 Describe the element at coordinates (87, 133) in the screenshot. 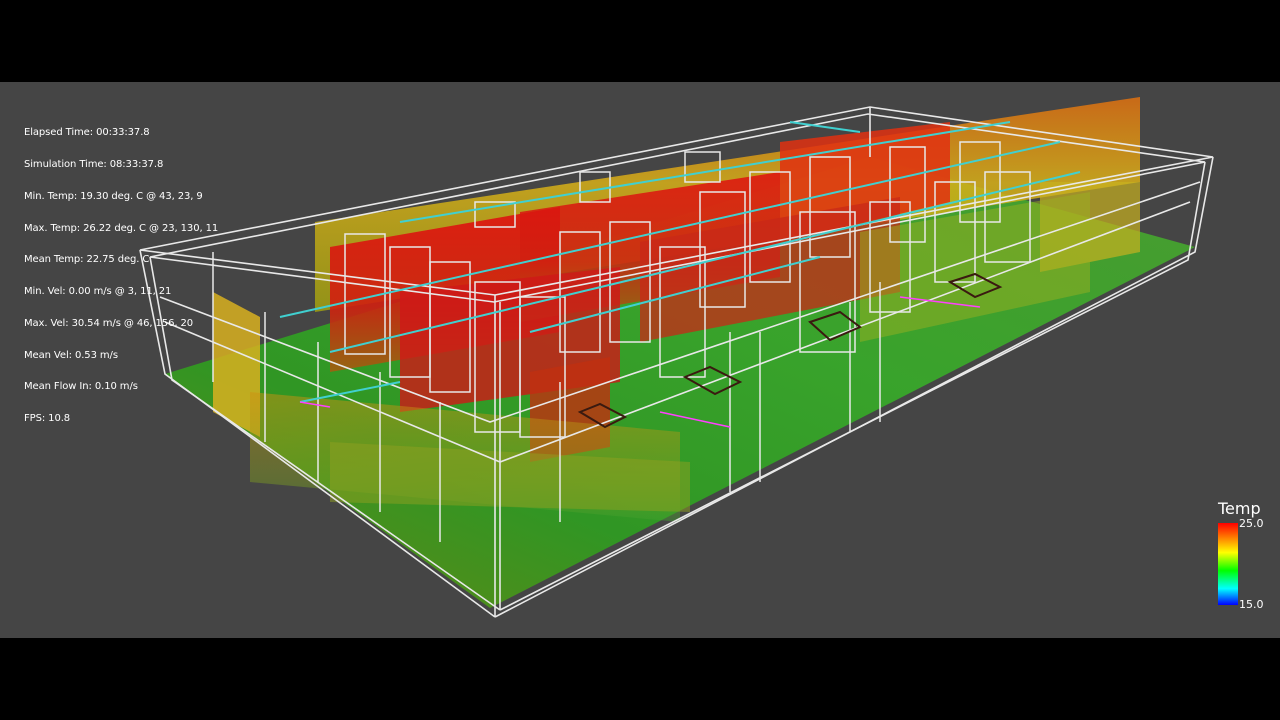

I see `stat-elapsed-time: Elapsed Time: 00:33:37.8` at that location.